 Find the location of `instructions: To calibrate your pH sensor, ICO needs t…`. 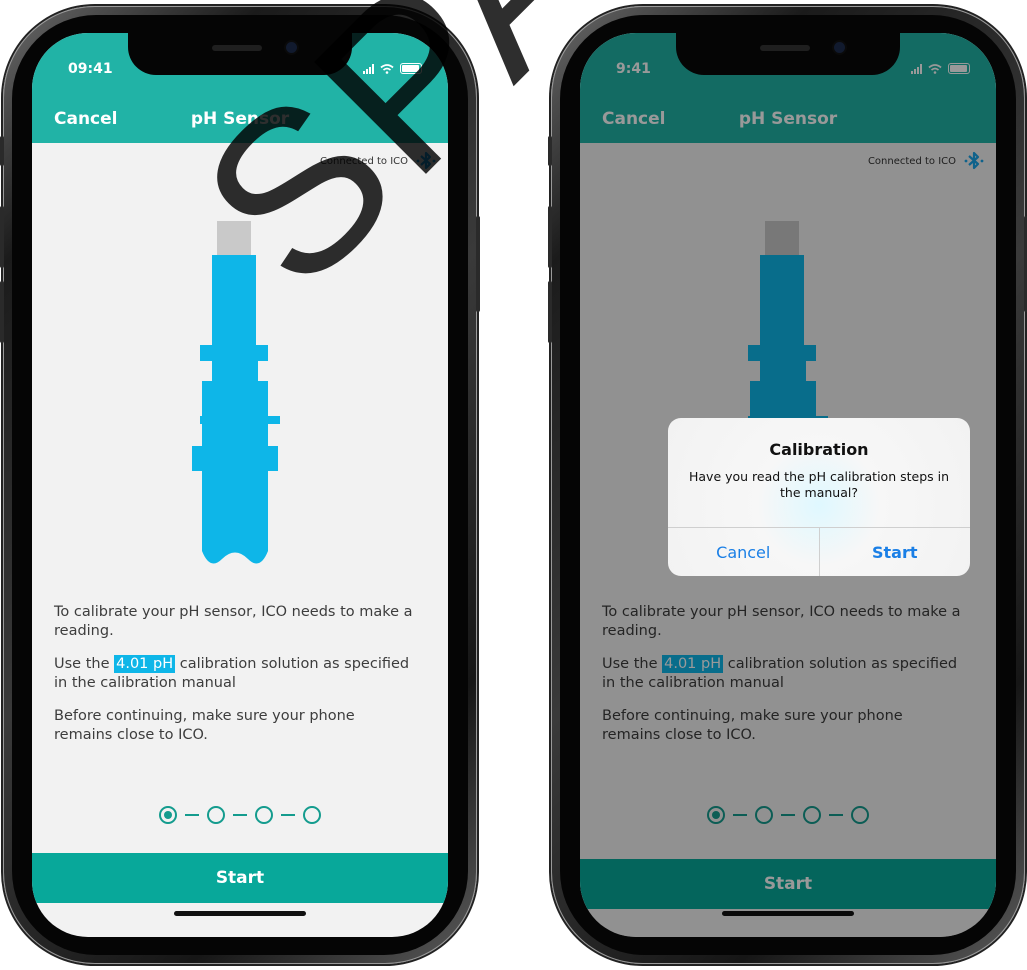

instructions: To calibrate your pH sensor, ICO needs t… is located at coordinates (234, 681).